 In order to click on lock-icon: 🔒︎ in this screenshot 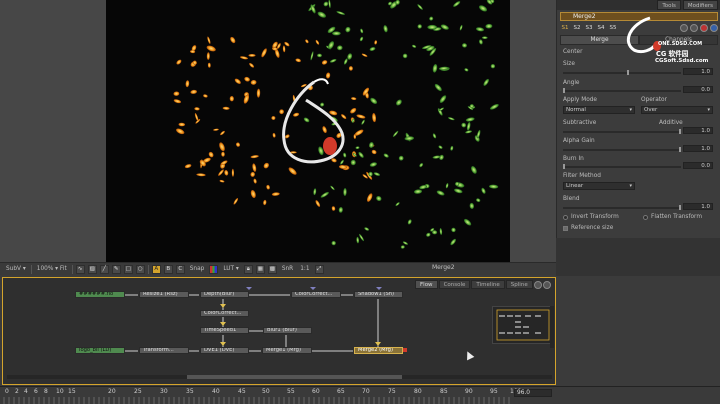, I will do `click(248, 269)`.